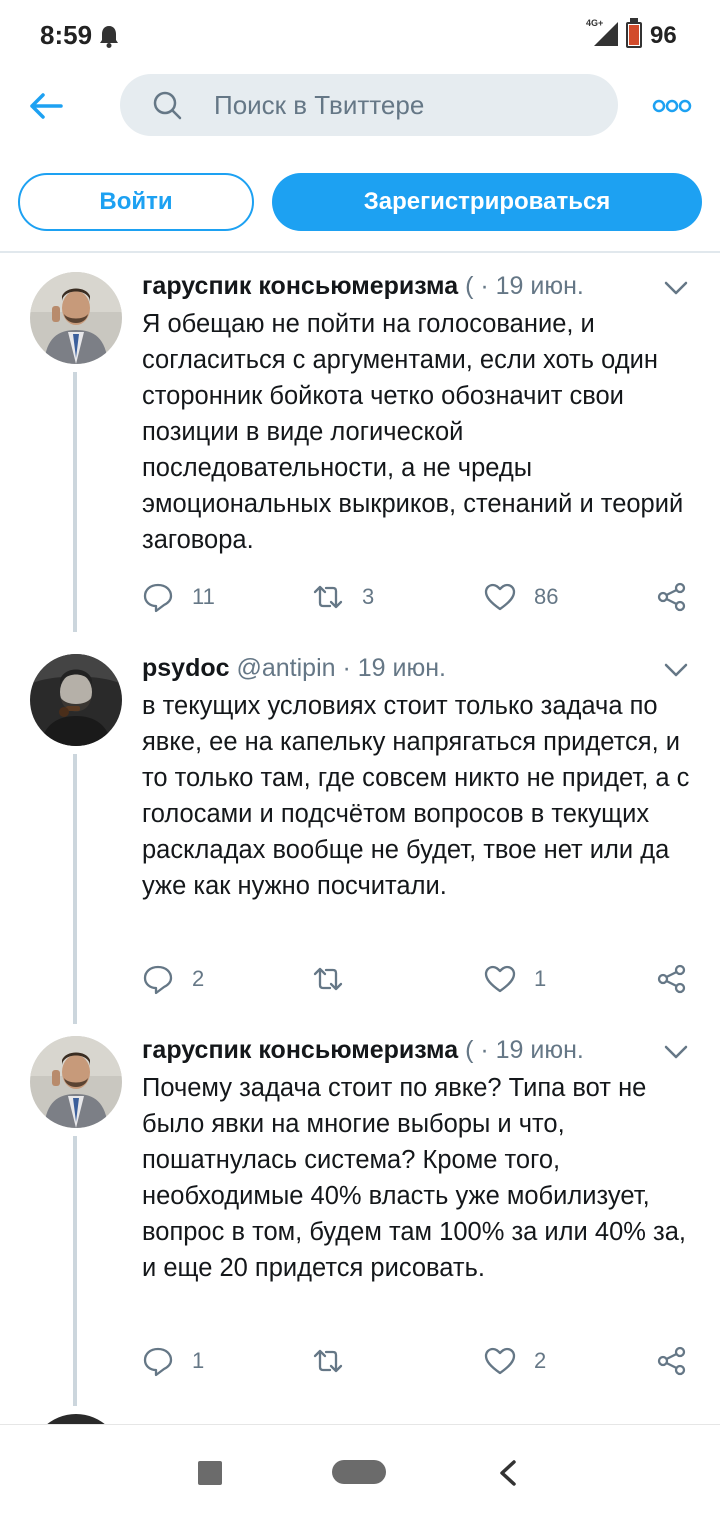 This screenshot has height=1520, width=720. Describe the element at coordinates (521, 597) in the screenshot. I see `like-button: 86` at that location.